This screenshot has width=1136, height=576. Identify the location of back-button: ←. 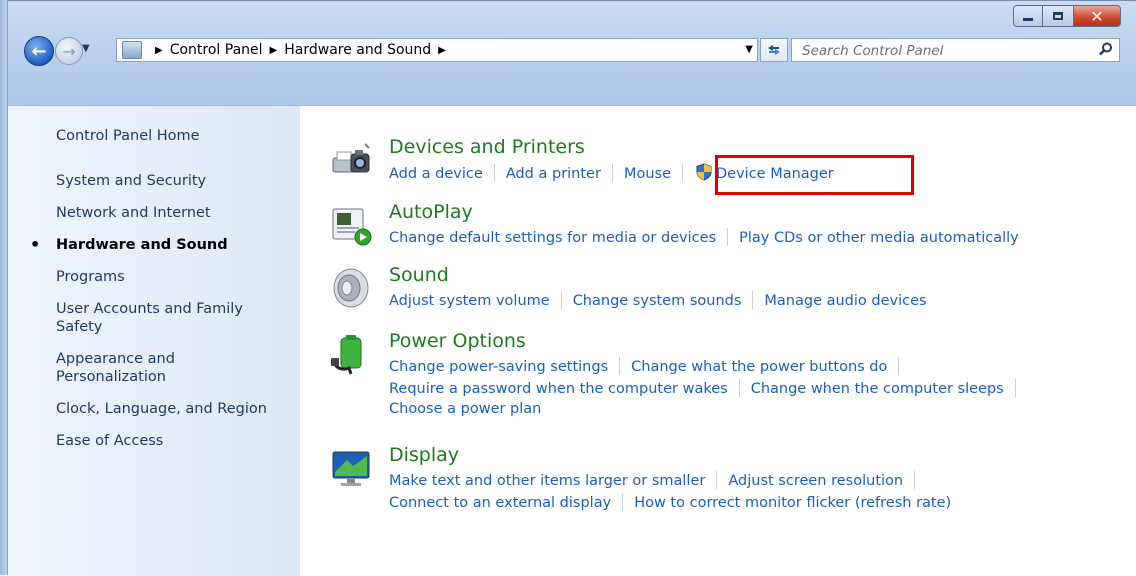
(39, 51).